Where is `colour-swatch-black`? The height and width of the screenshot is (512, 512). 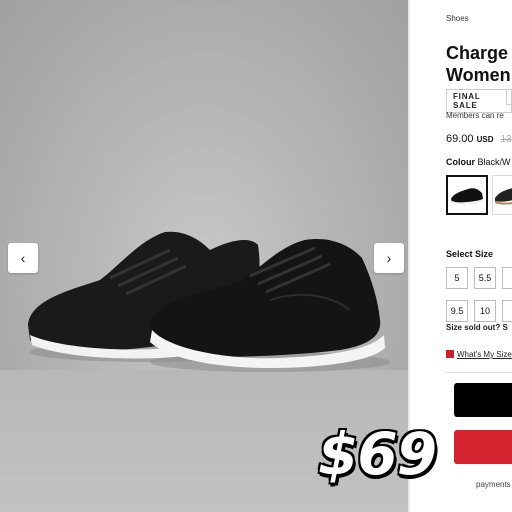
colour-swatch-black is located at coordinates (467, 195).